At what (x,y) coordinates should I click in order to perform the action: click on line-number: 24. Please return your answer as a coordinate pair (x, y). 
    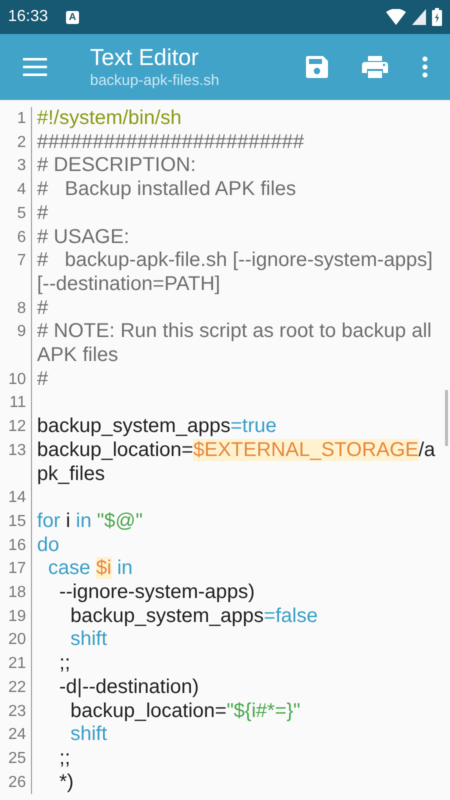
    Looking at the image, I should click on (16, 735).